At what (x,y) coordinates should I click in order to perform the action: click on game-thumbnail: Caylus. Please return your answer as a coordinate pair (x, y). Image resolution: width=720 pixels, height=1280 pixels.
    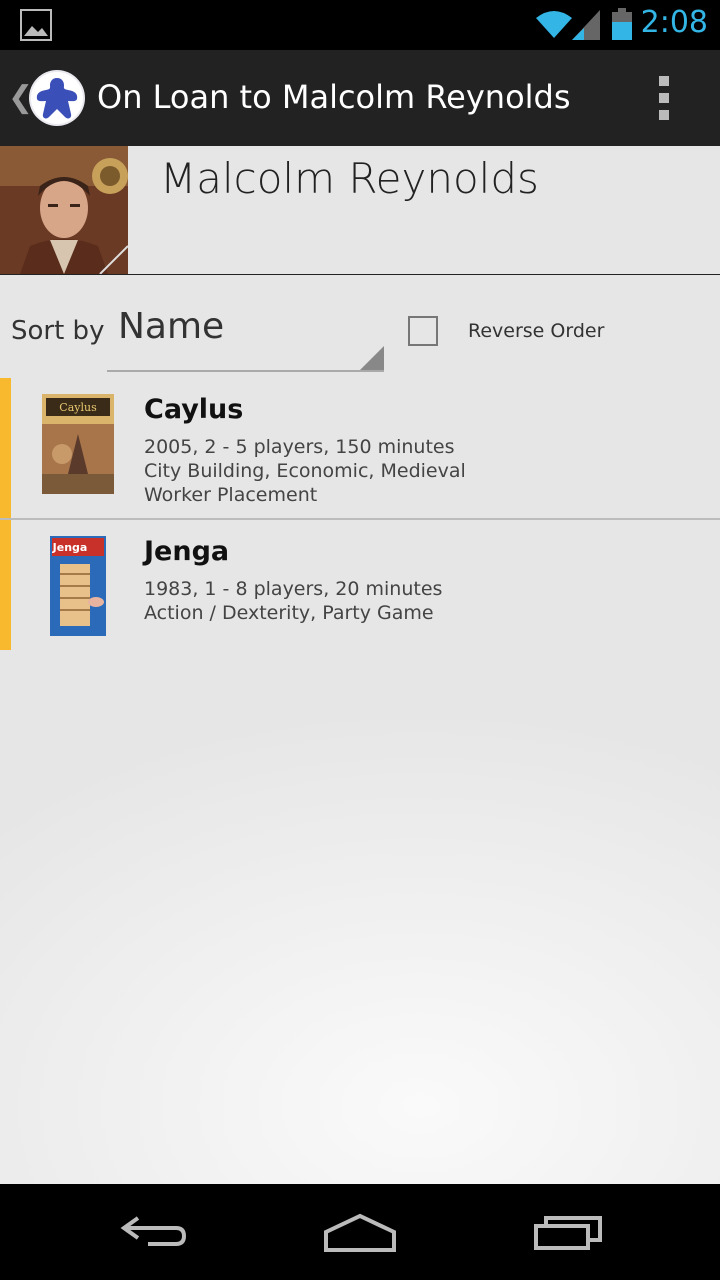
    Looking at the image, I should click on (78, 444).